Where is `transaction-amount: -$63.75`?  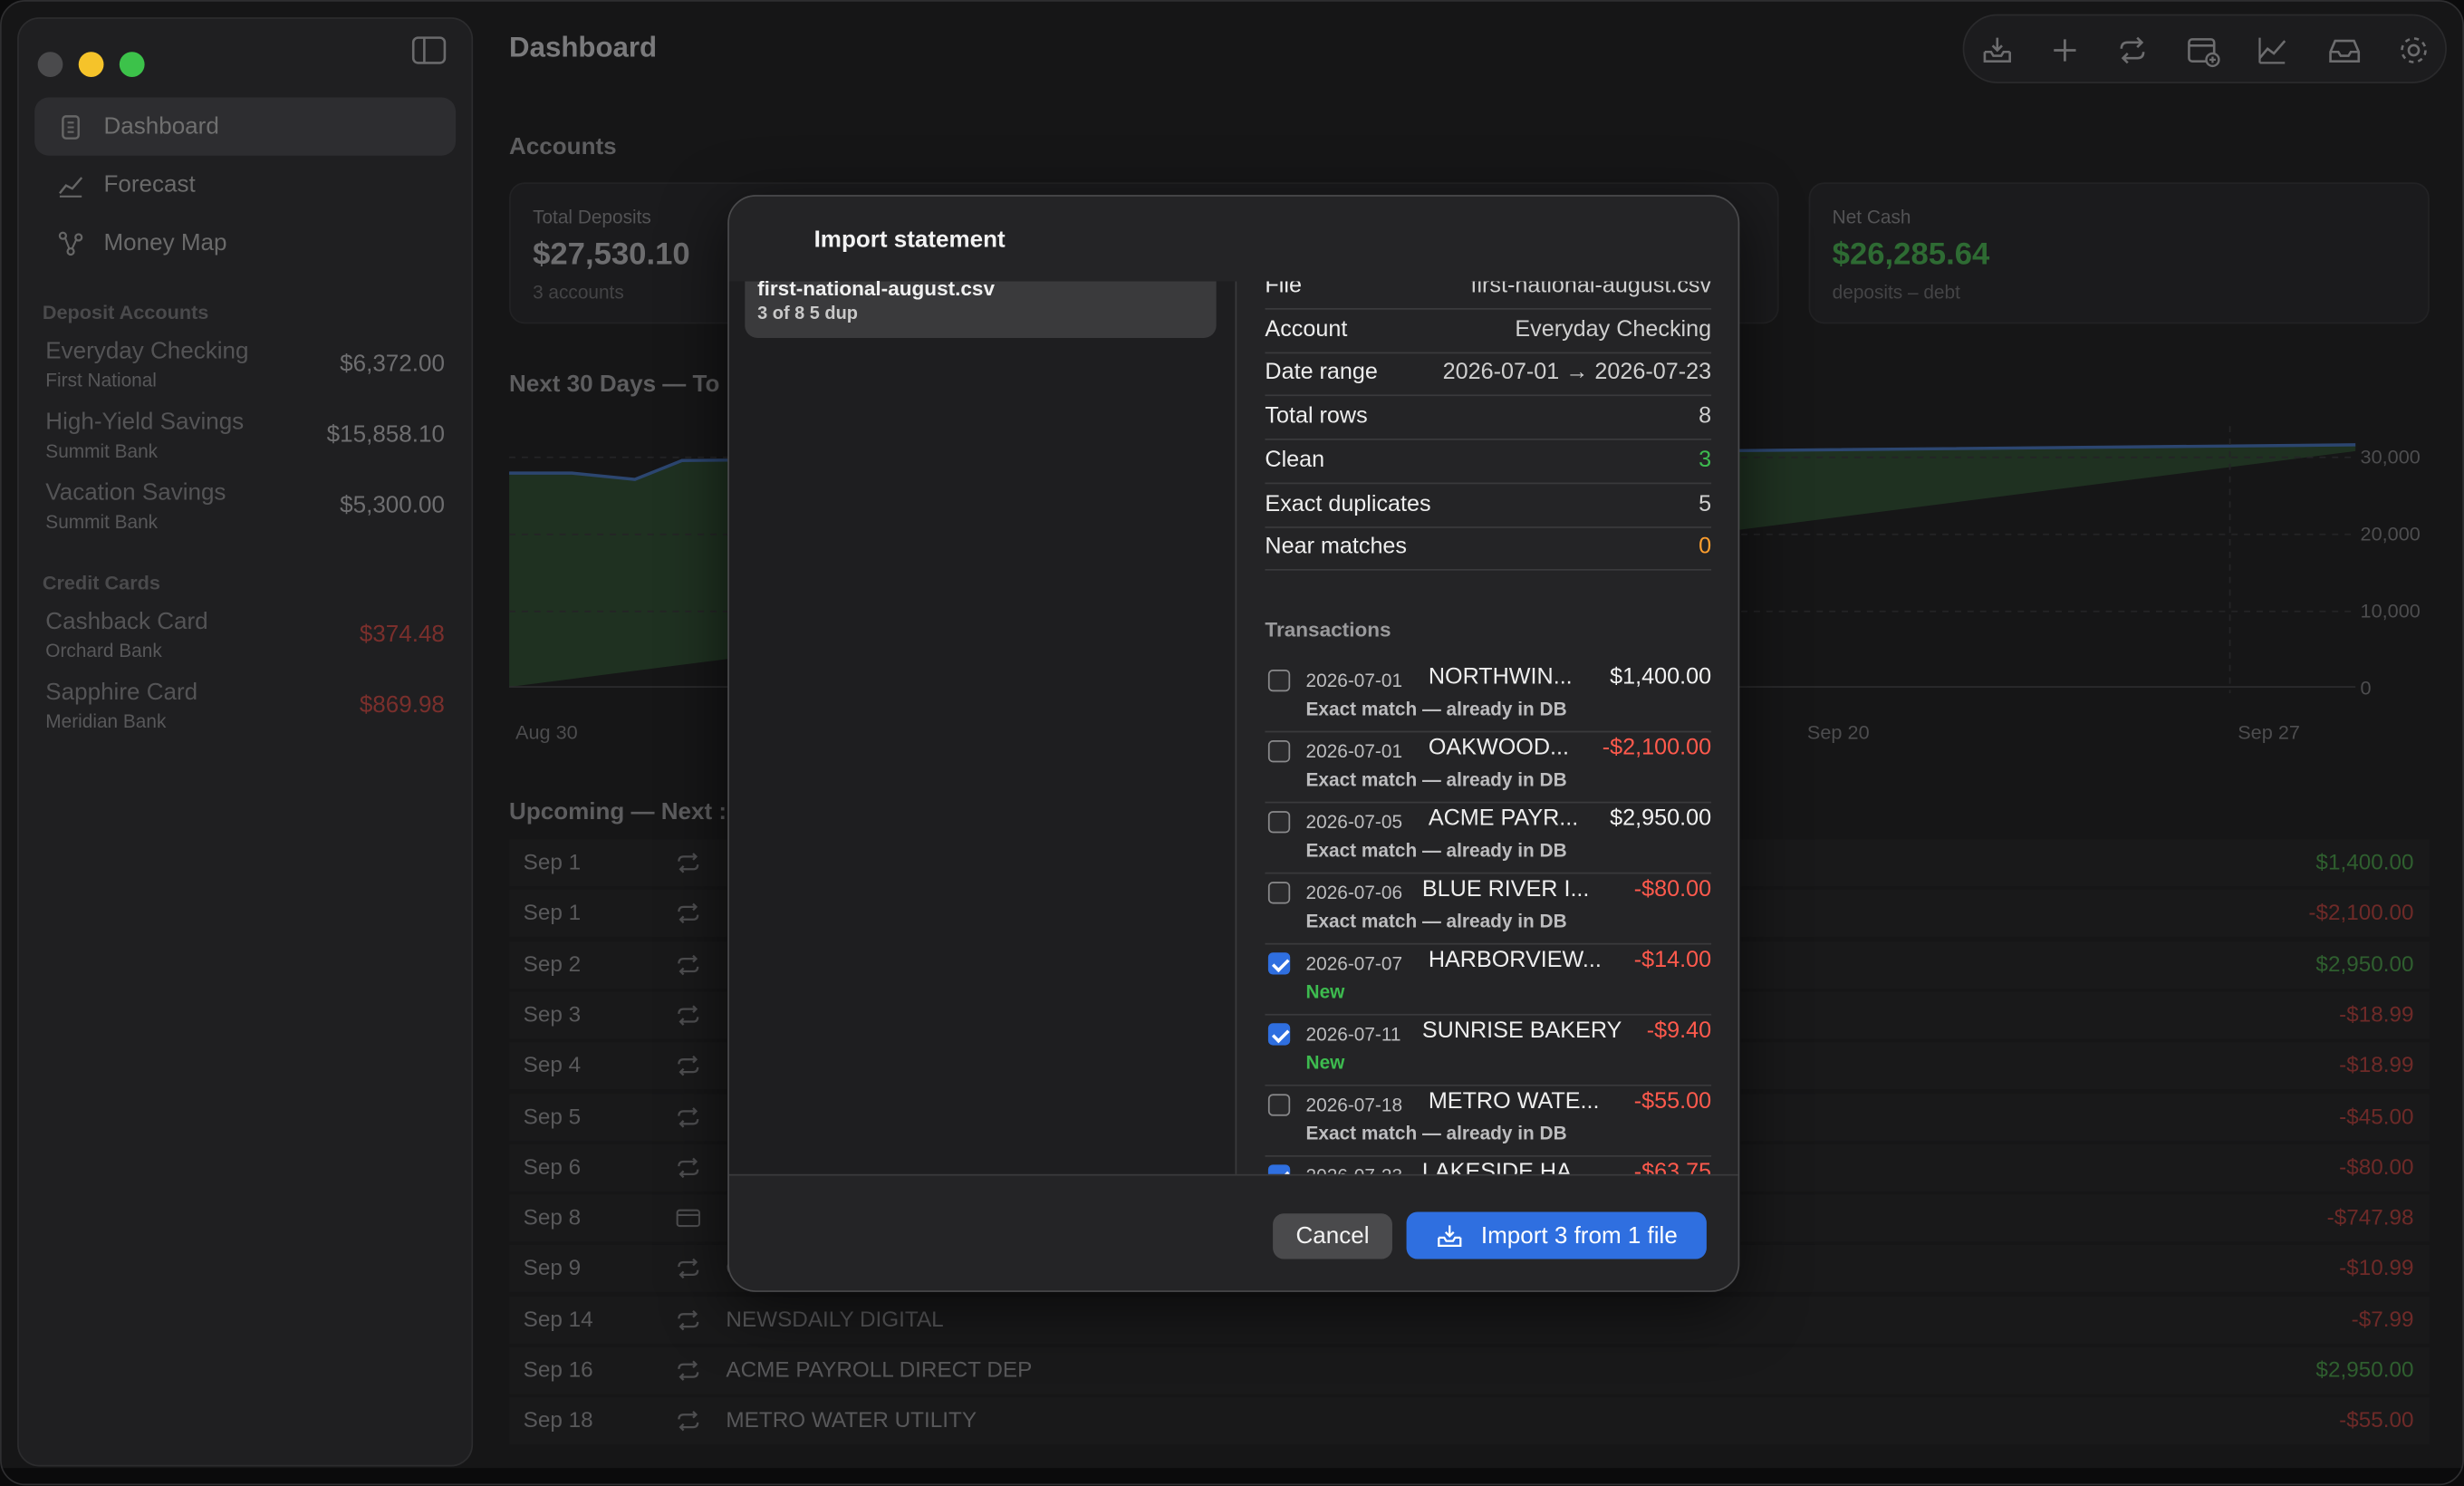
transaction-amount: -$63.75 is located at coordinates (1672, 1167).